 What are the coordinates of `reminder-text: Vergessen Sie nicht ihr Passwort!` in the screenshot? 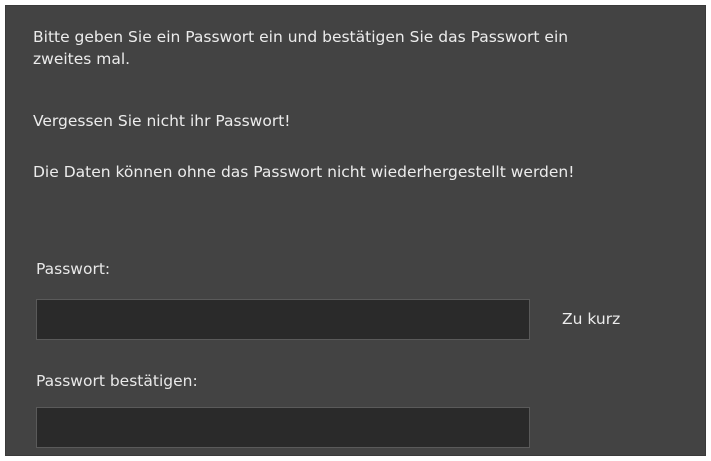 It's located at (162, 121).